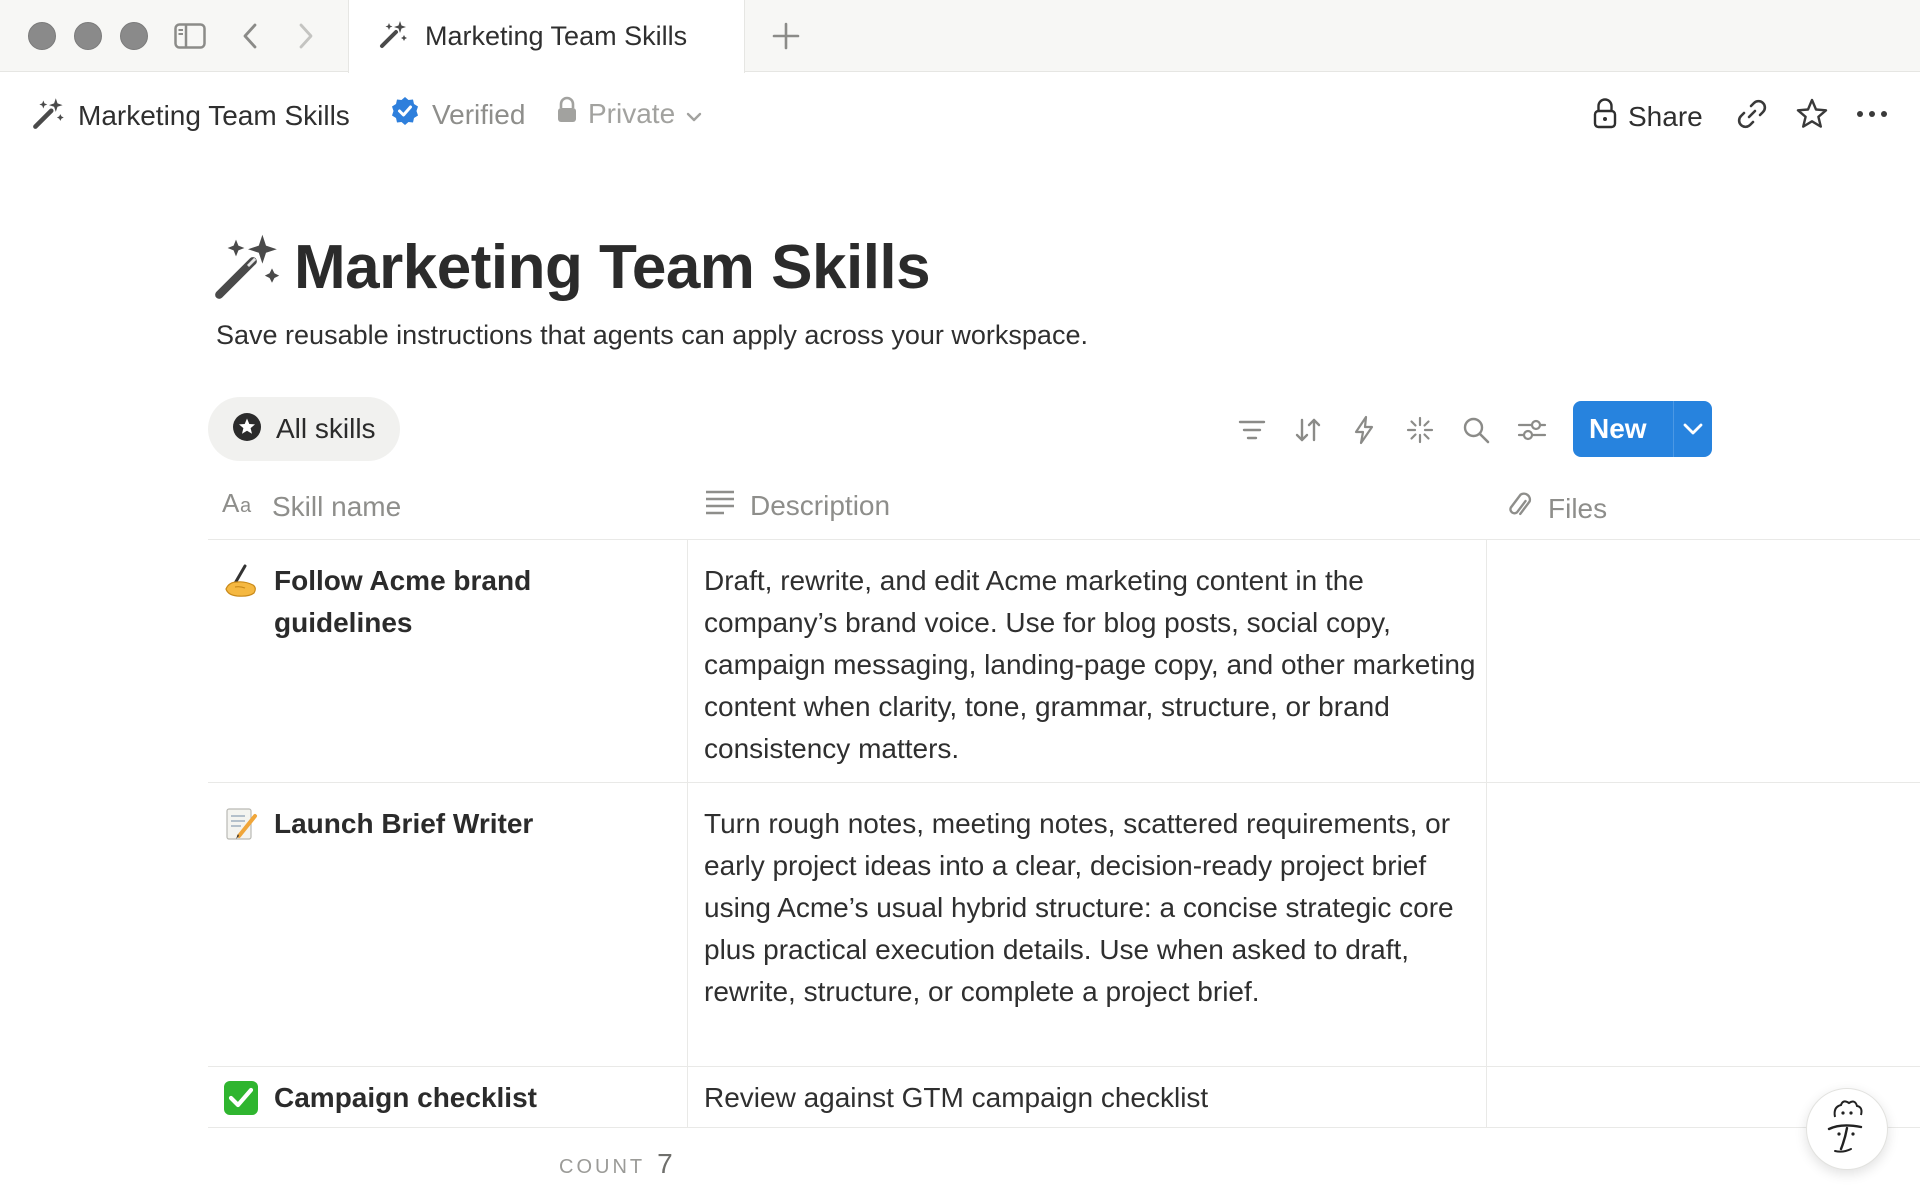 The image size is (1920, 1200). I want to click on column-header-description: Description, so click(797, 505).